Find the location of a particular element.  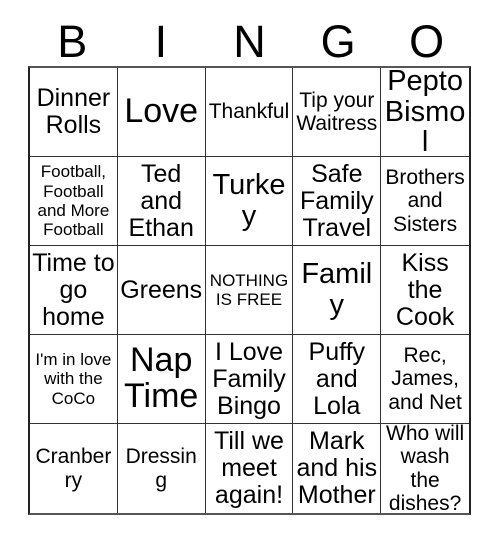

bingo-cell-label: I Love Family Bingo is located at coordinates (249, 378).